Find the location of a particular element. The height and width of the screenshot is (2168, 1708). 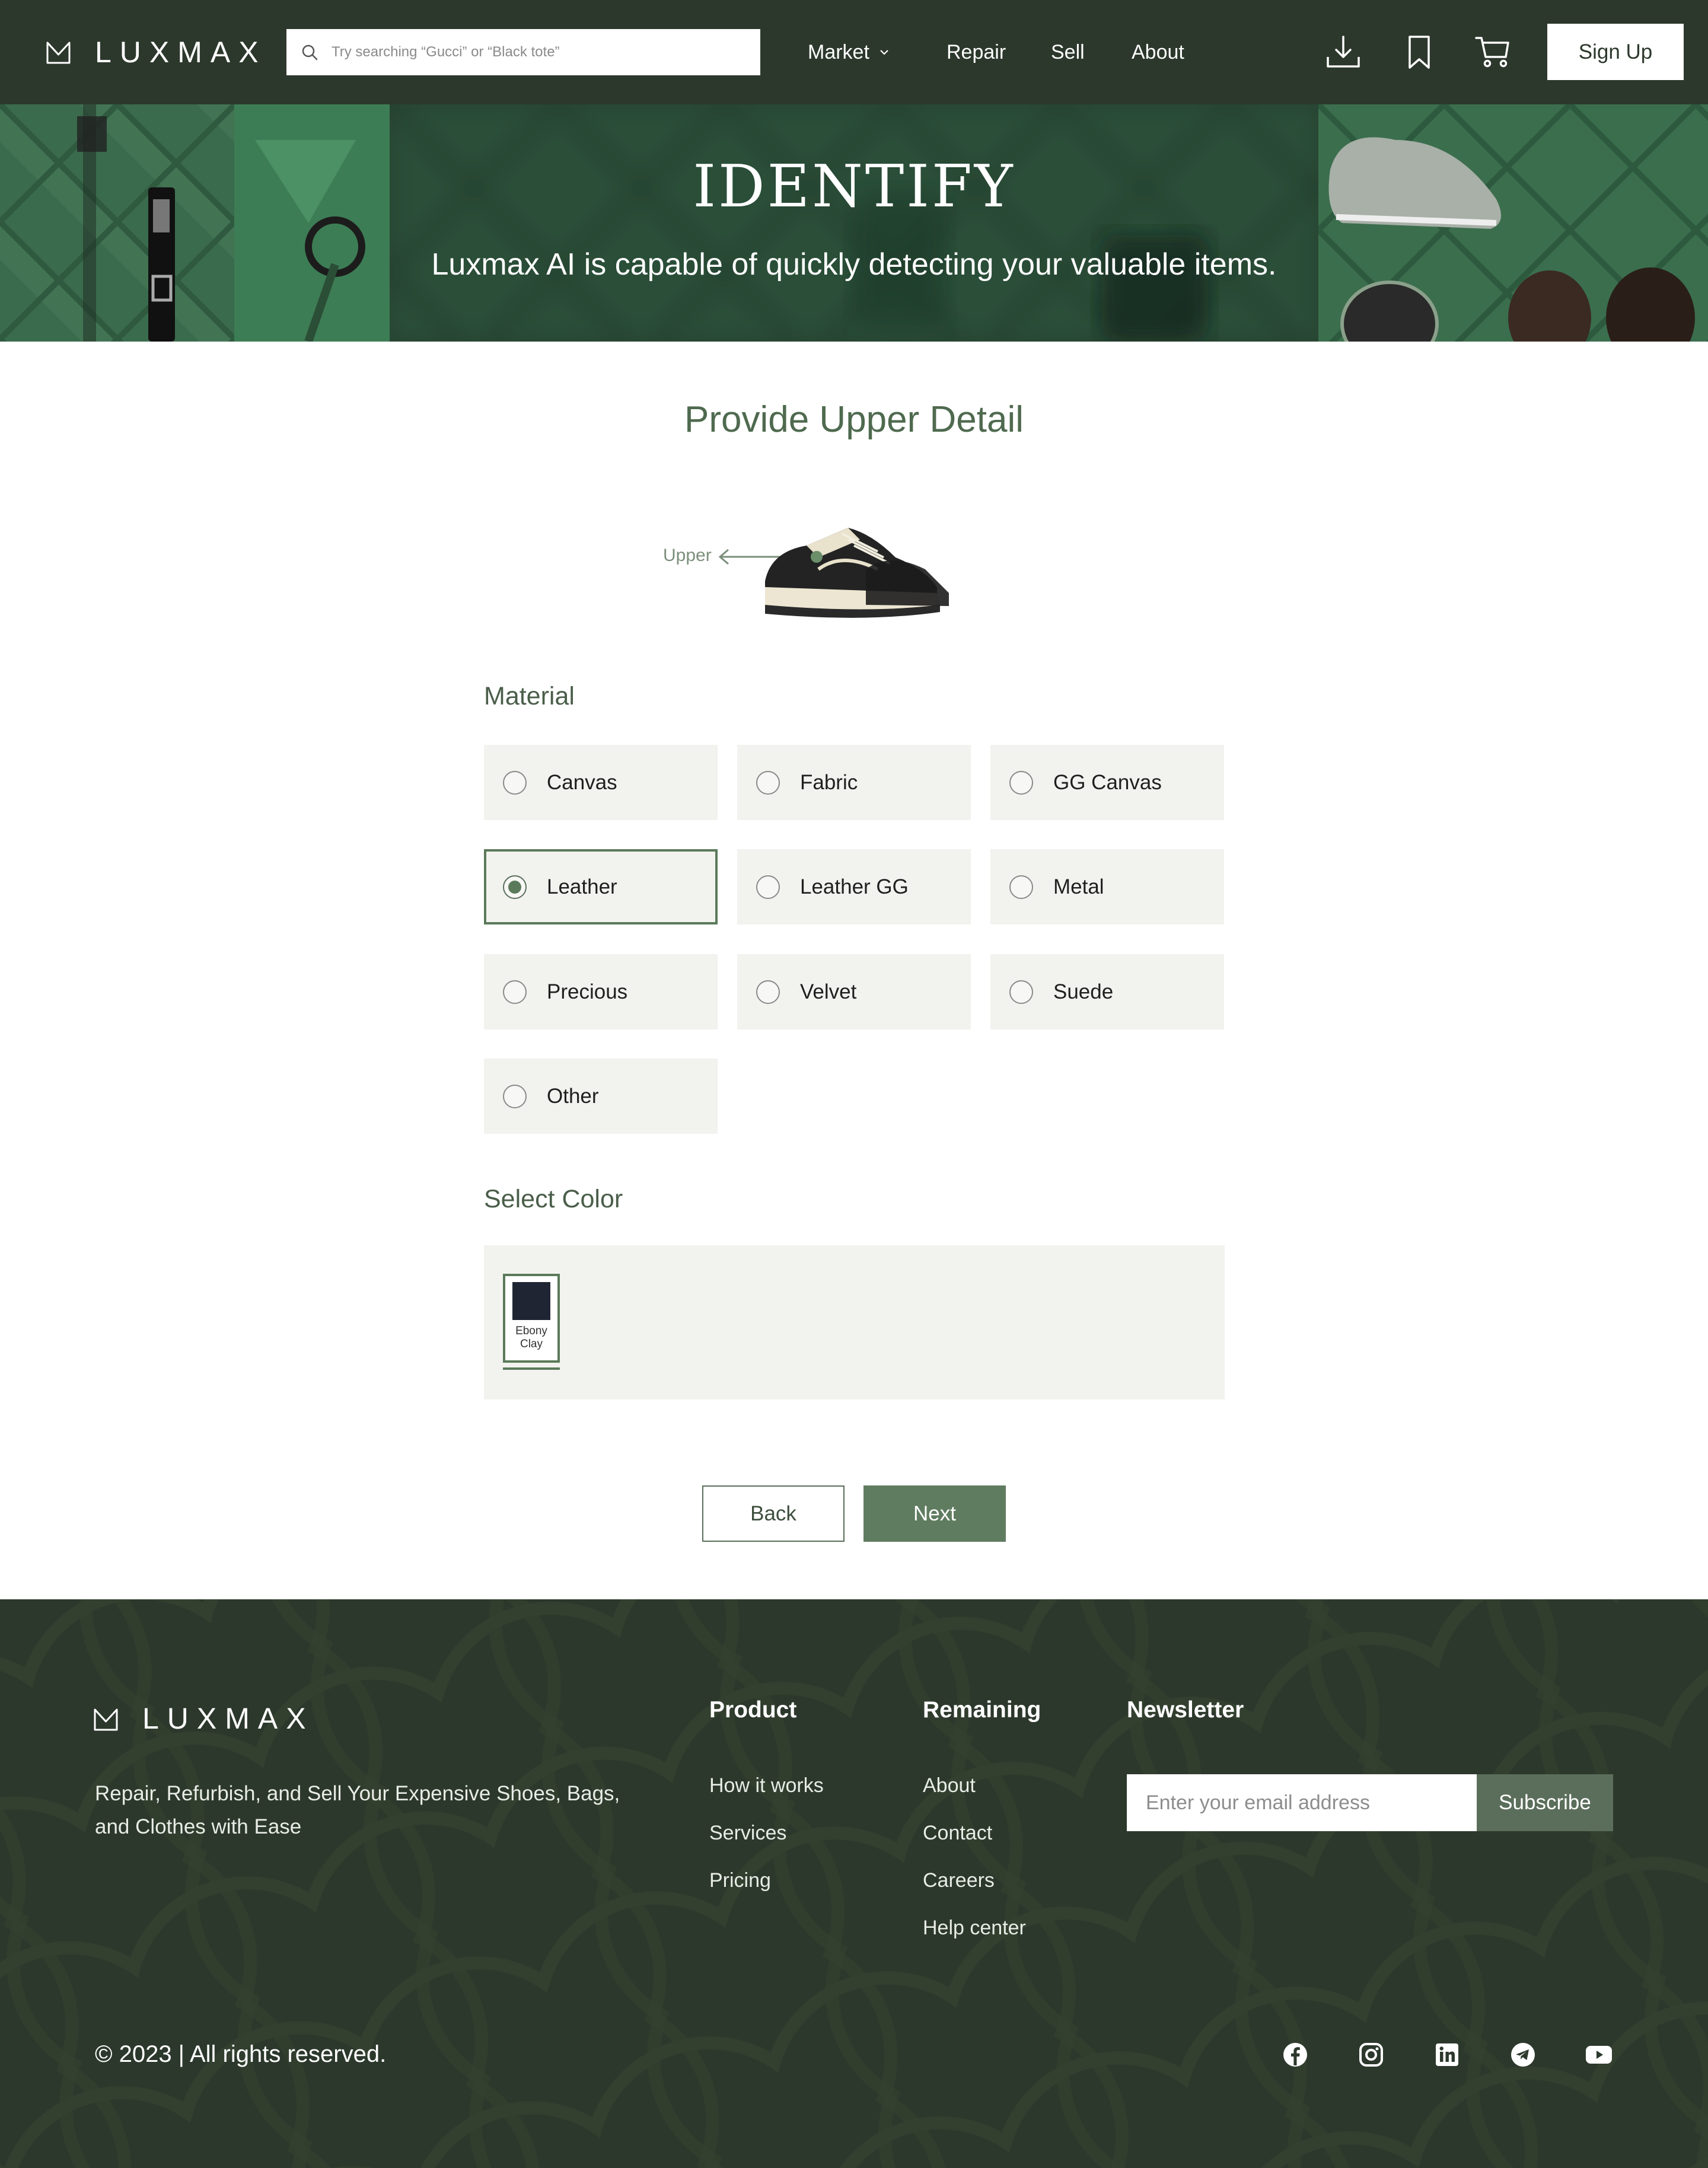

search-input is located at coordinates (539, 52).